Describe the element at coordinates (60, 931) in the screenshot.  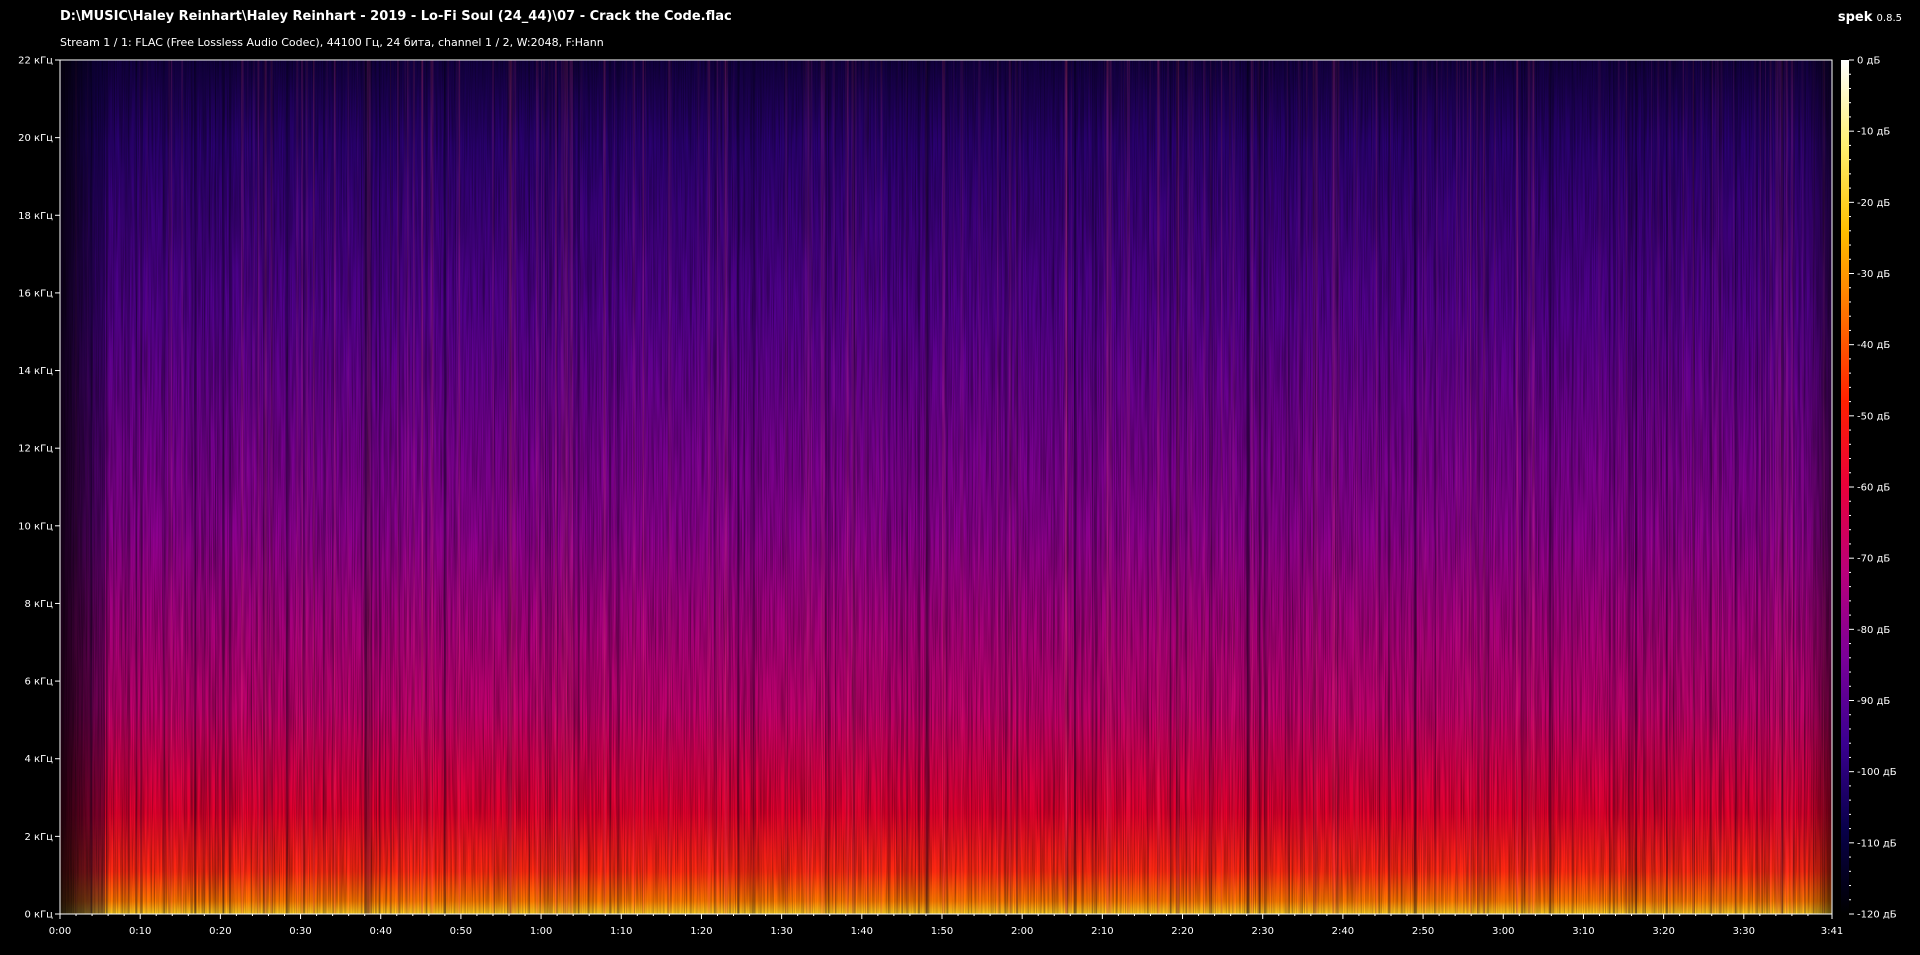
I see `x-tick-label: 0:00` at that location.